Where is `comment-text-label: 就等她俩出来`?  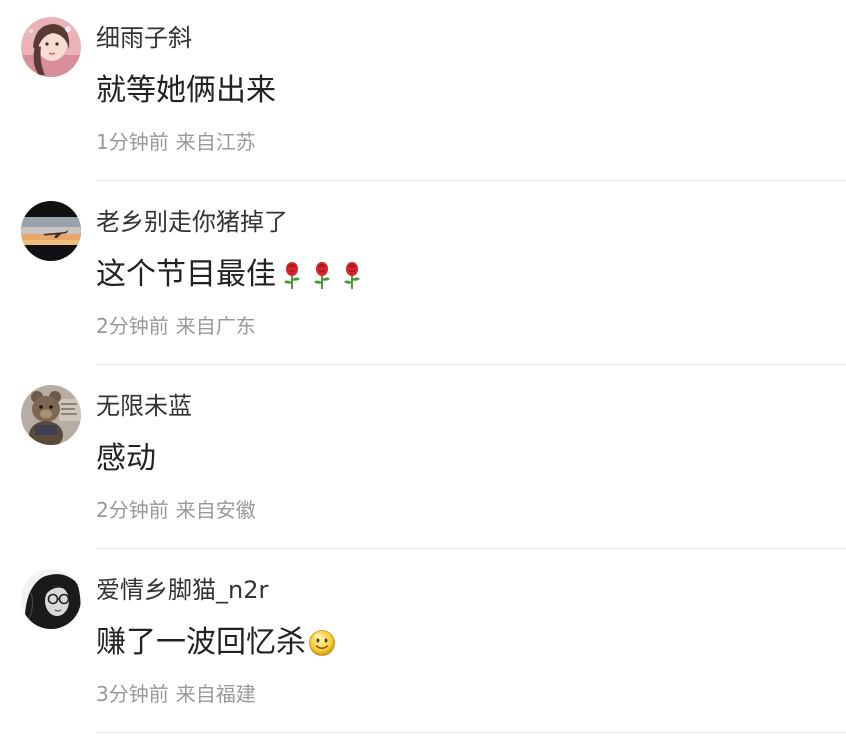 comment-text-label: 就等她俩出来 is located at coordinates (186, 90).